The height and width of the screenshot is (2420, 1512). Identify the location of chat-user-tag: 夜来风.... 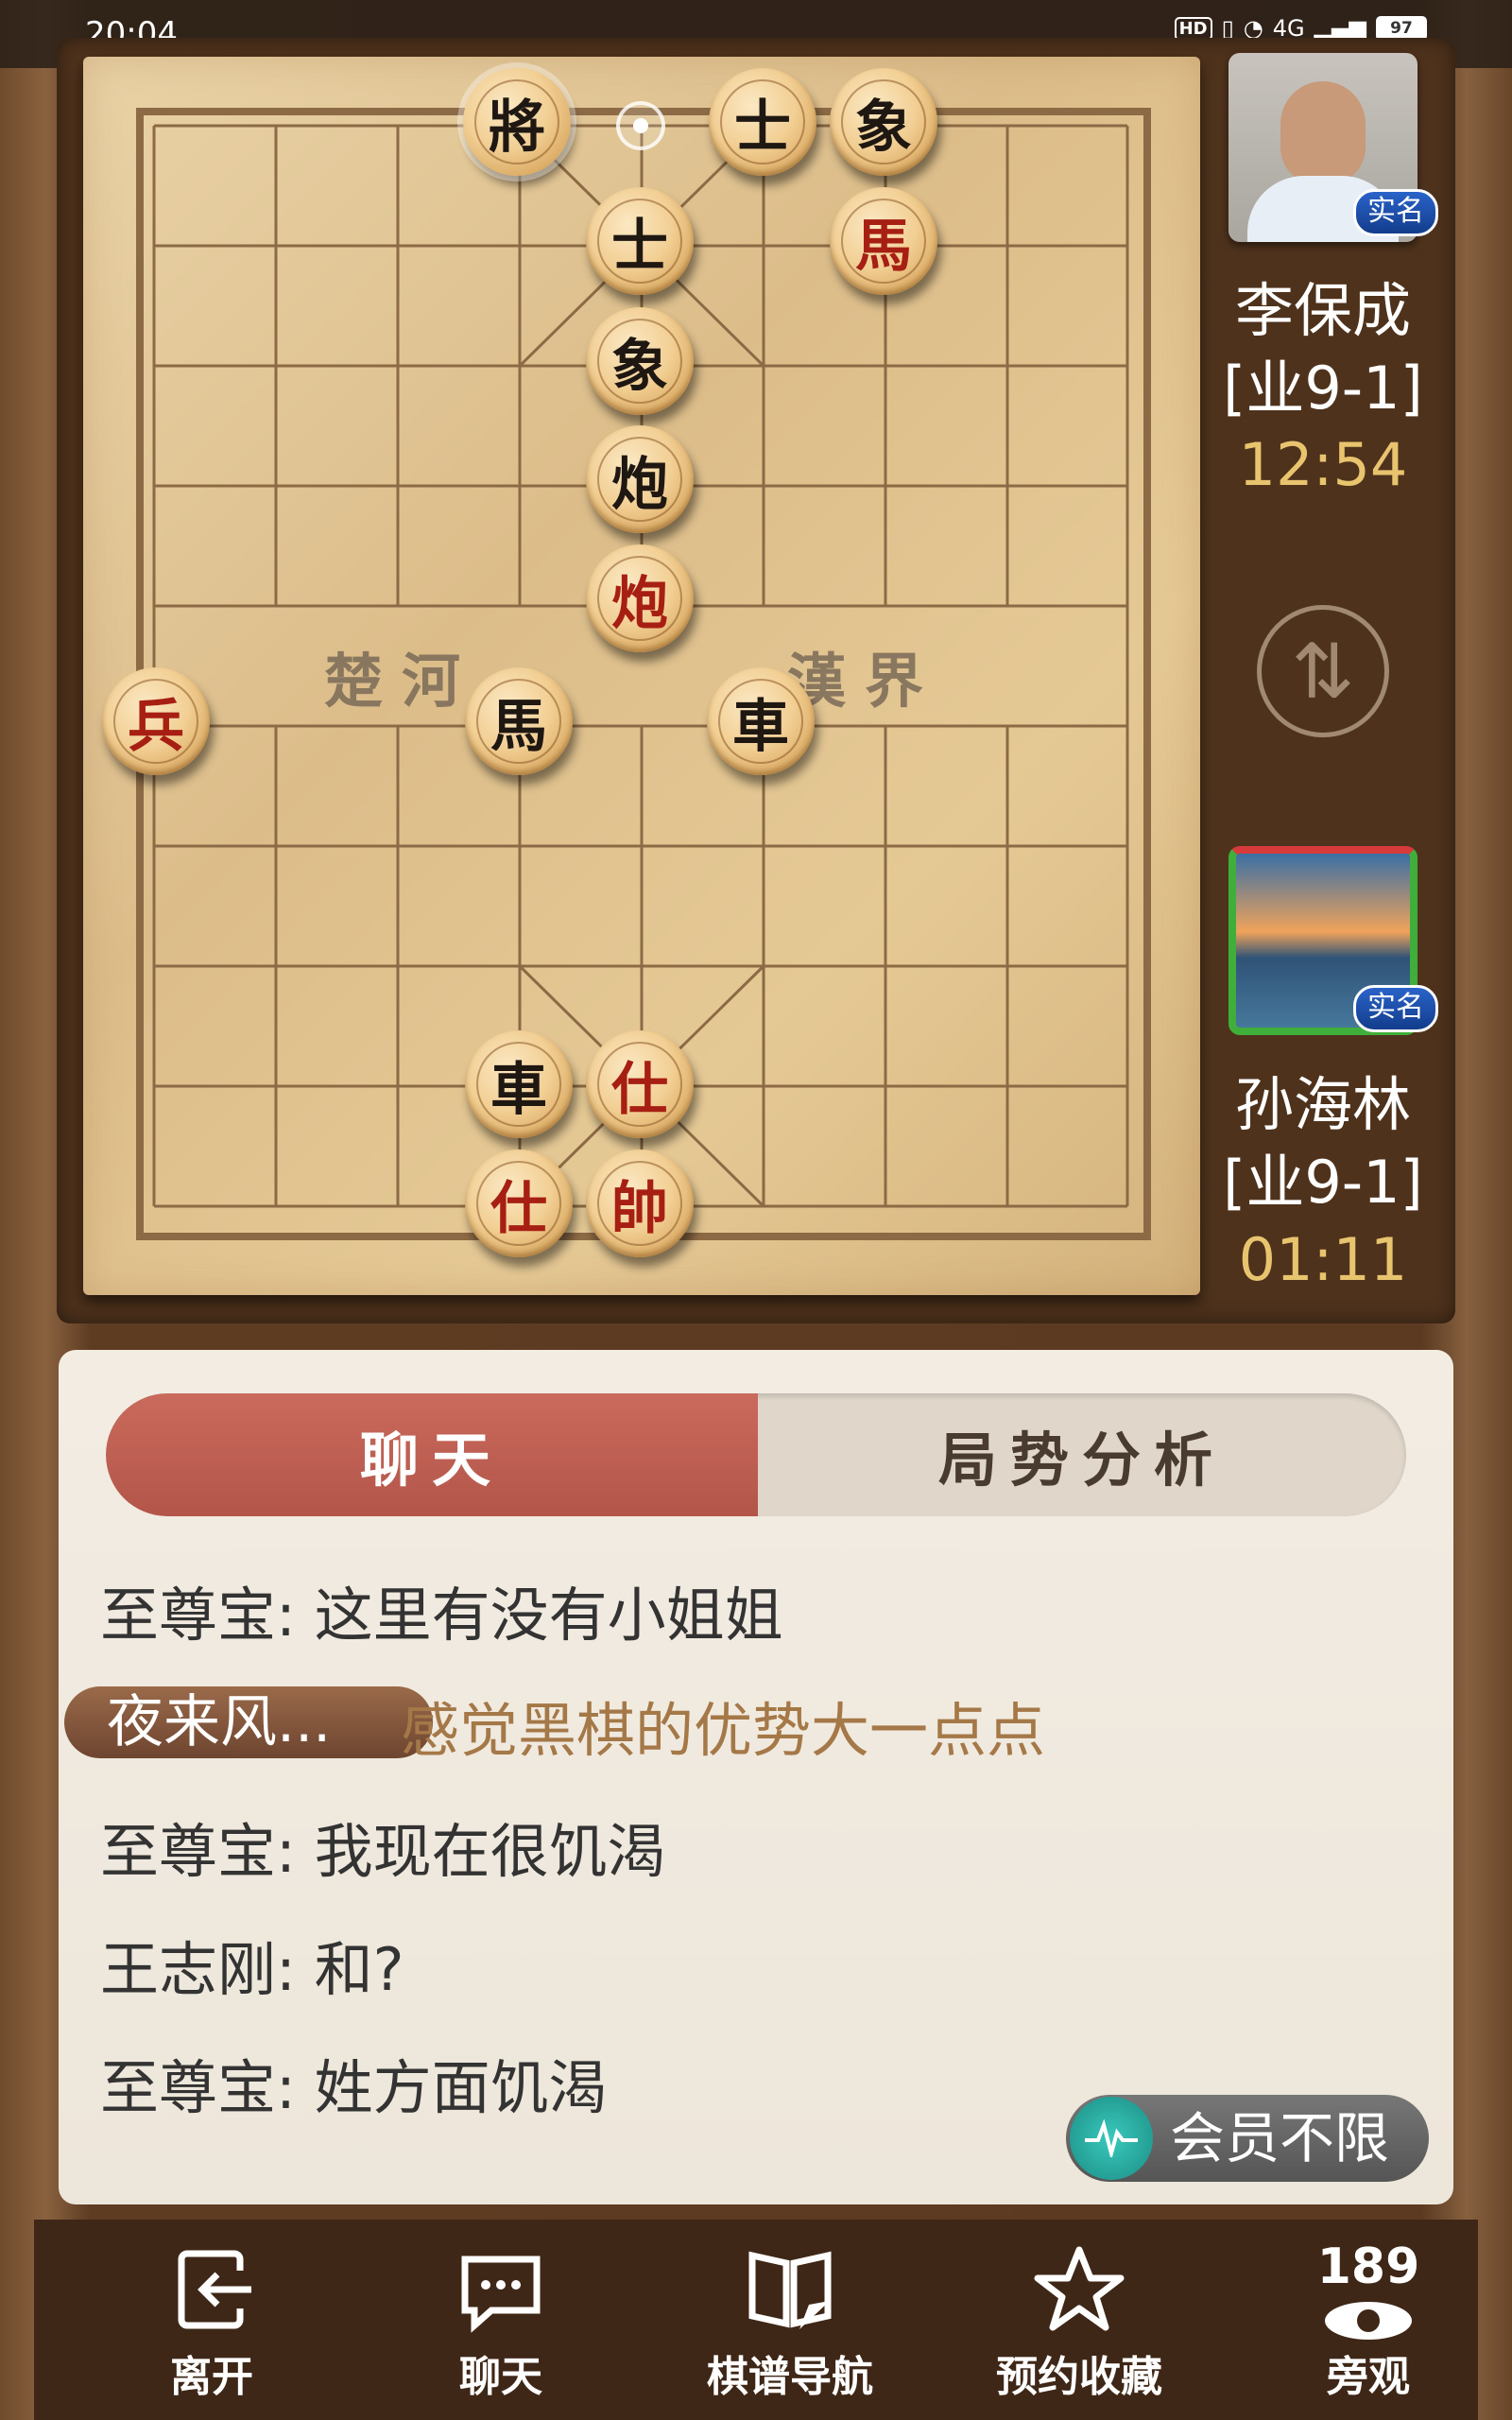
(248, 1722).